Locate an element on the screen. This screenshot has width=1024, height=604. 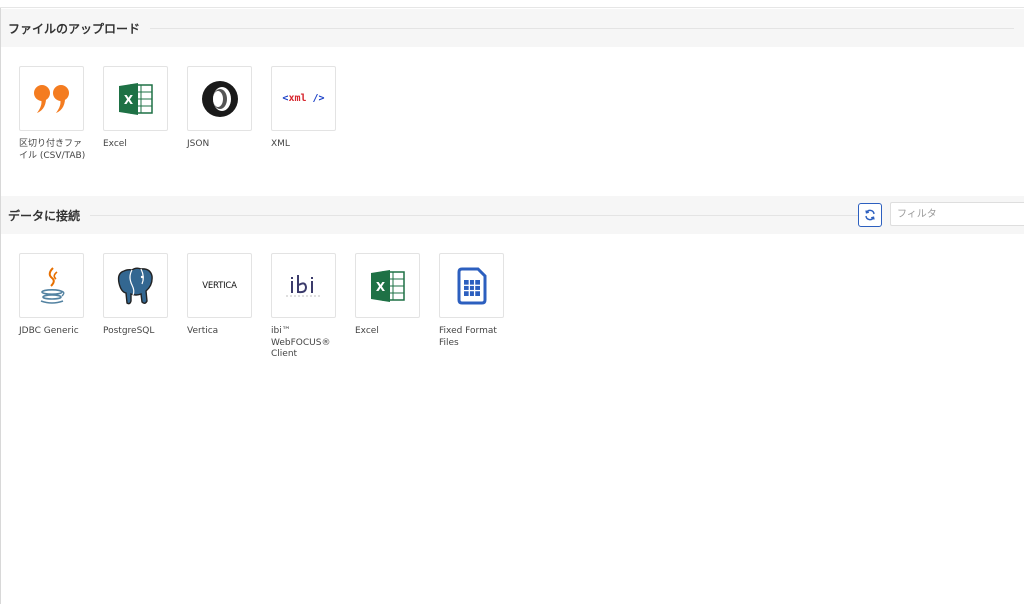
upload-tile-json: JSON is located at coordinates (219, 114).